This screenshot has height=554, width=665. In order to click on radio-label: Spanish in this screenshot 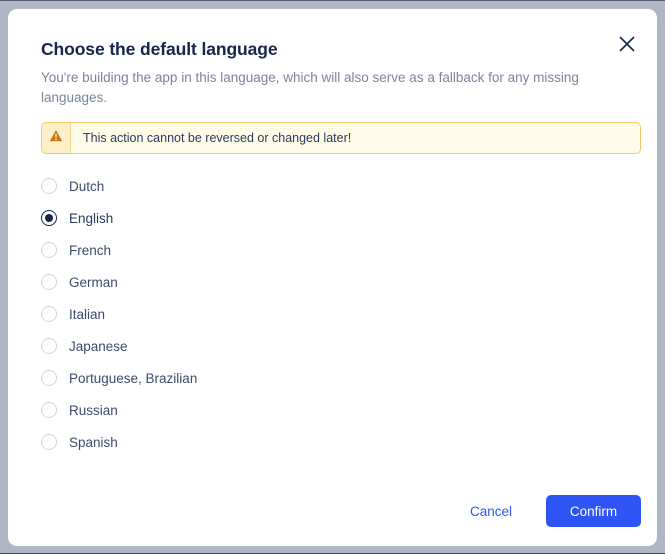, I will do `click(93, 442)`.